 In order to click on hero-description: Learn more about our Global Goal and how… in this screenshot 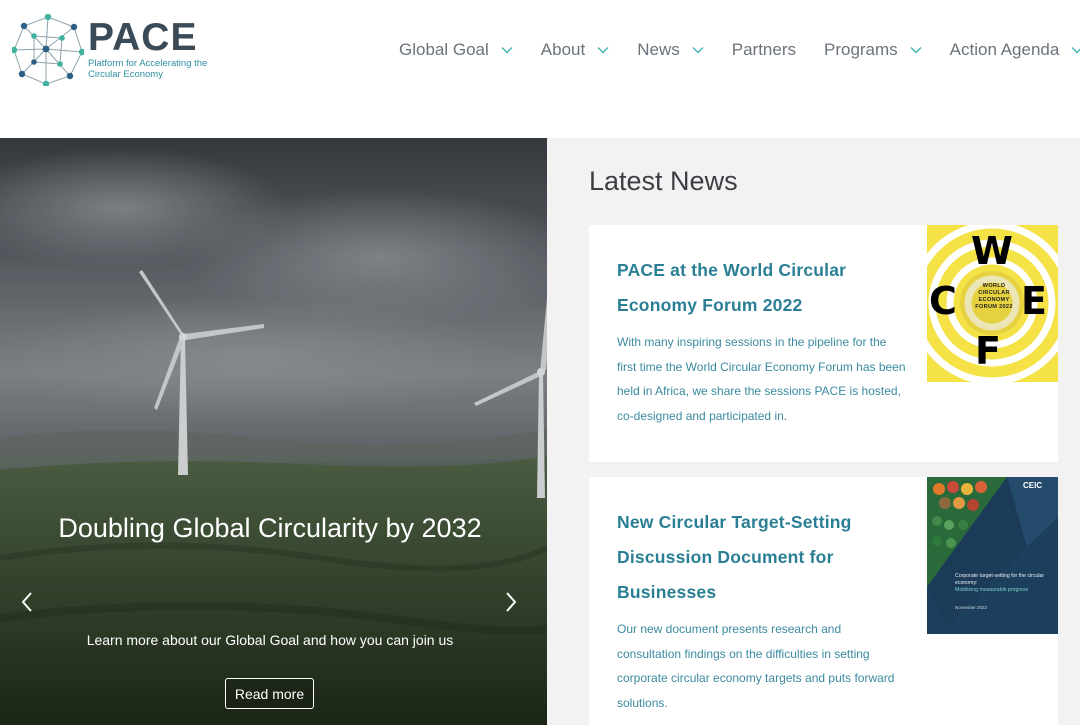, I will do `click(270, 640)`.